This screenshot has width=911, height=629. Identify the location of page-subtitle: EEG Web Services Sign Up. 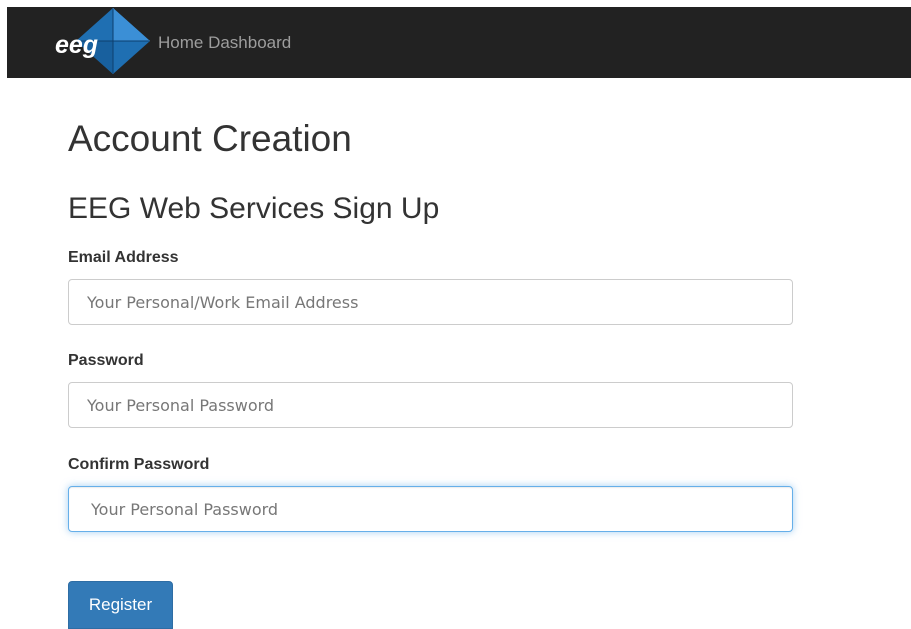
(254, 208).